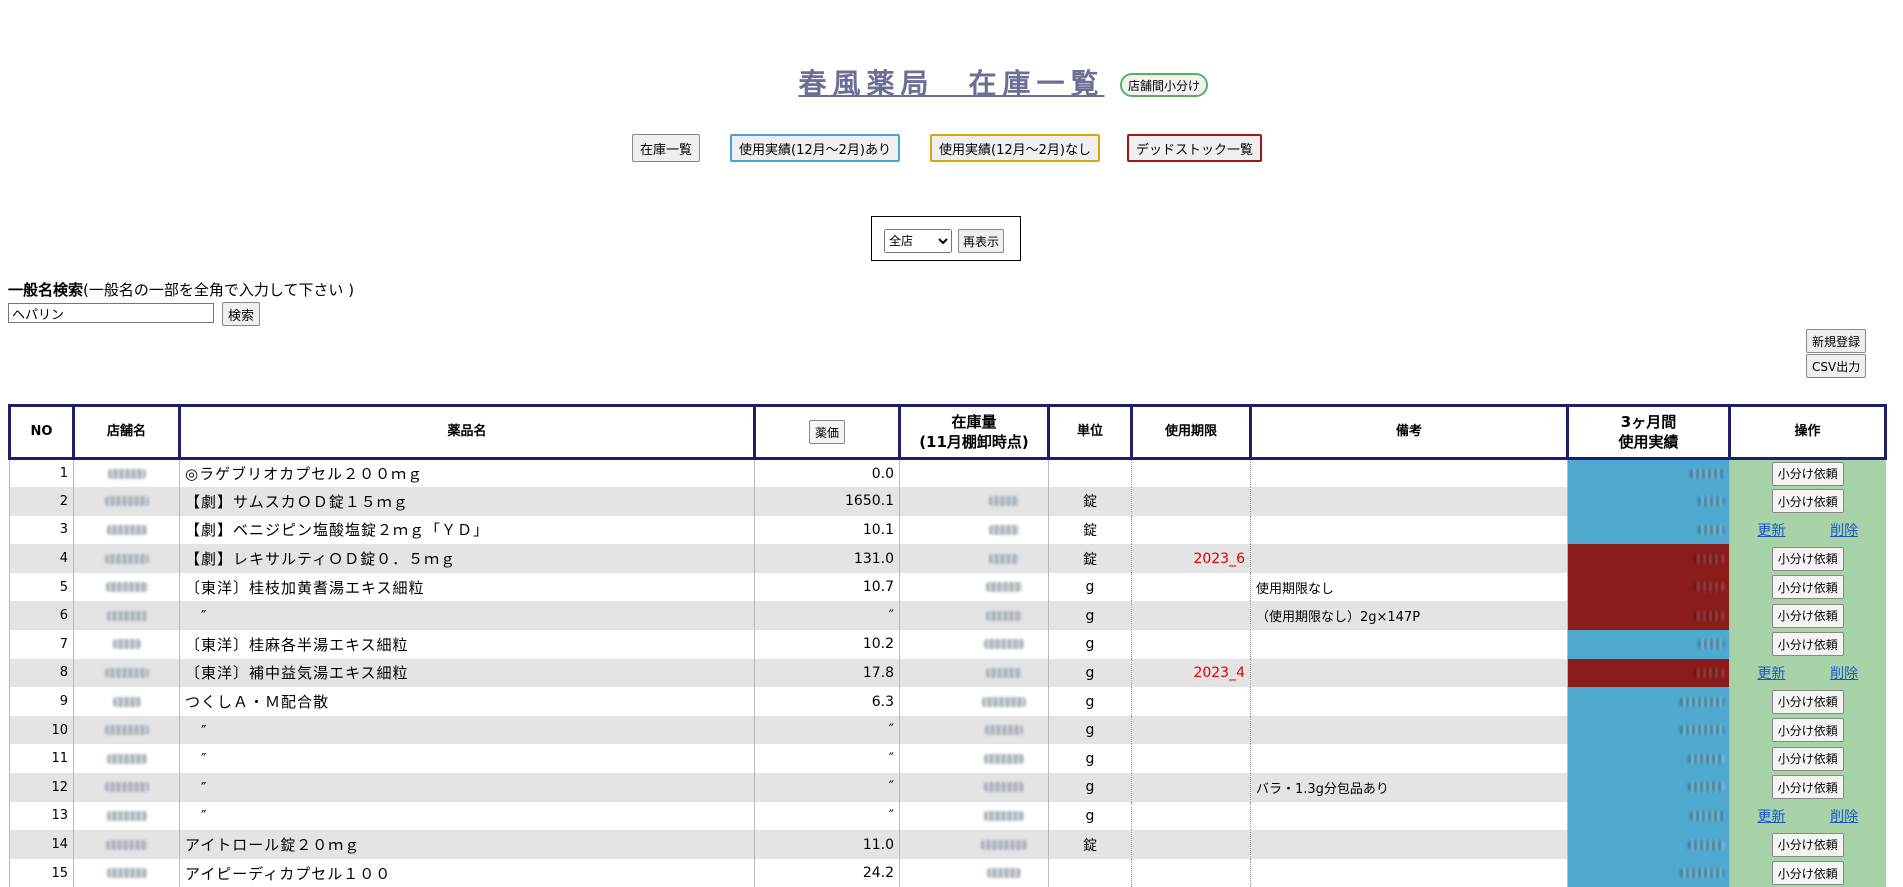 The width and height of the screenshot is (1903, 887). What do you see at coordinates (42, 558) in the screenshot?
I see `row-no: 4` at bounding box center [42, 558].